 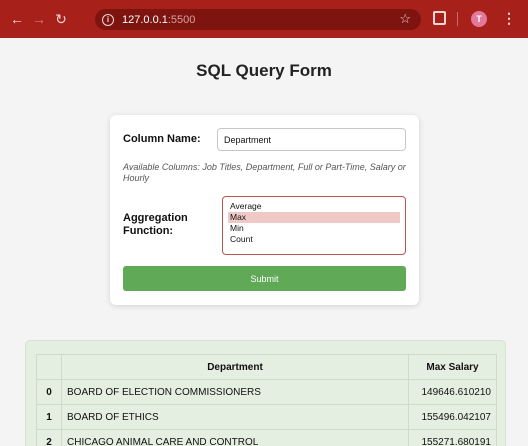 What do you see at coordinates (457, 19) in the screenshot?
I see `toolbar-divider` at bounding box center [457, 19].